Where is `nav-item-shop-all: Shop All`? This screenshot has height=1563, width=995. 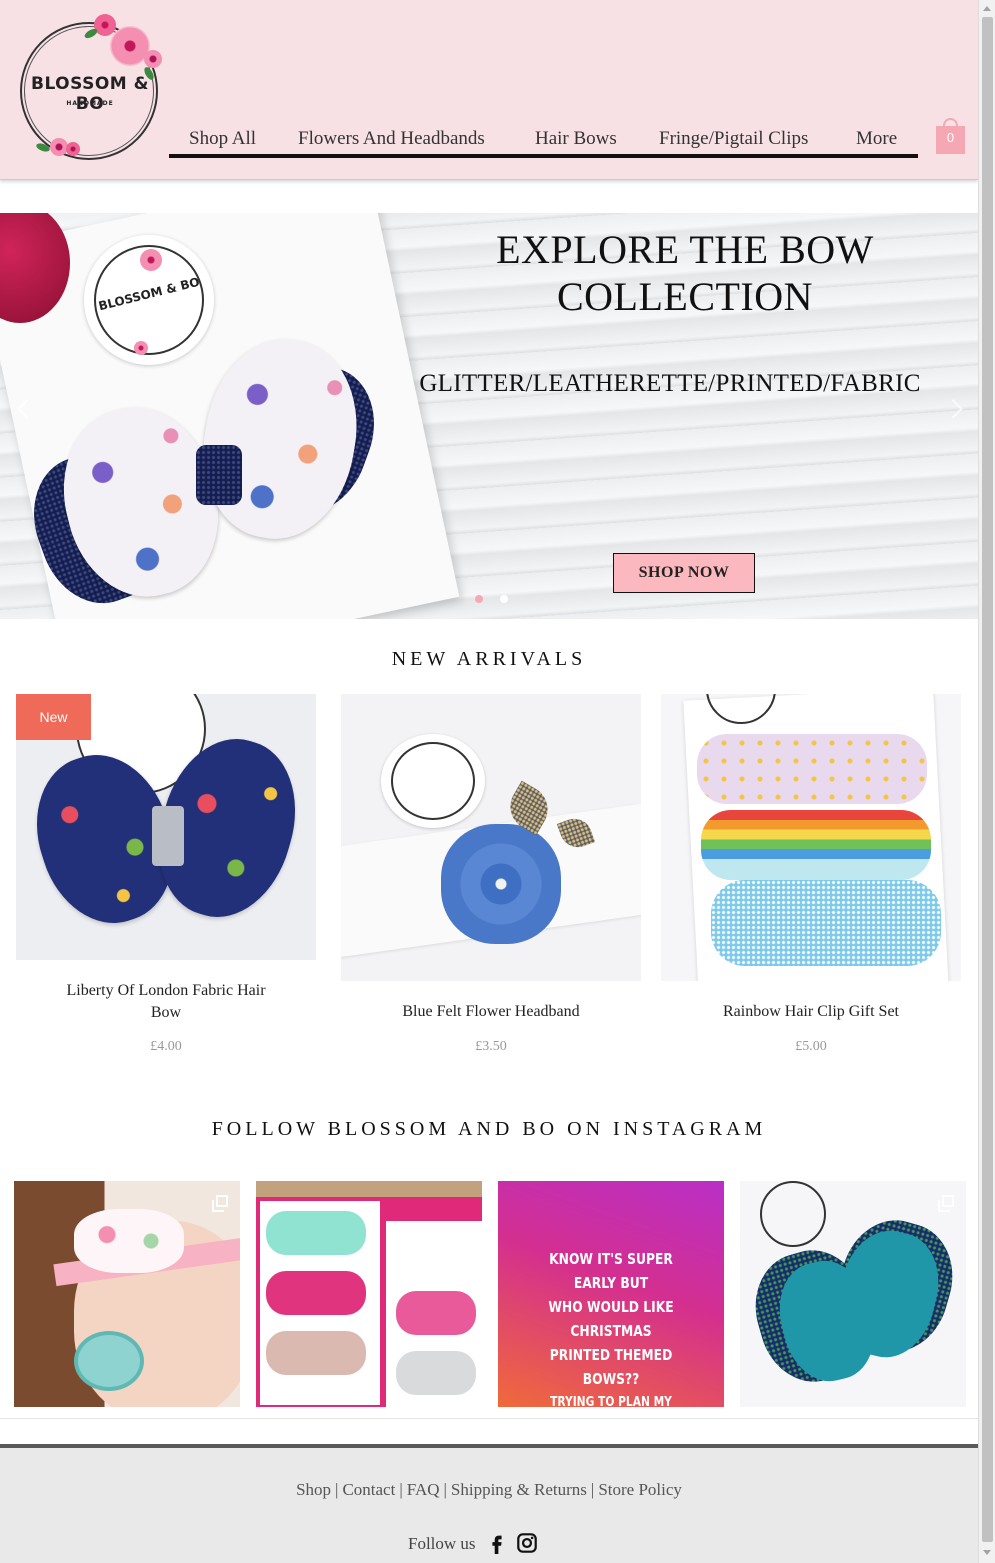 nav-item-shop-all: Shop All is located at coordinates (222, 139).